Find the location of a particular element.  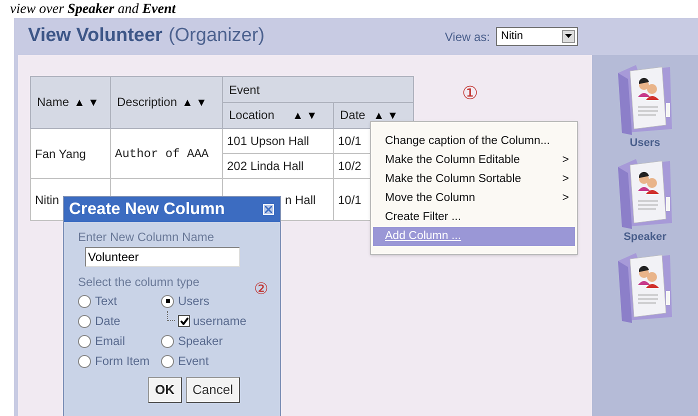

group-header: Event is located at coordinates (318, 89).